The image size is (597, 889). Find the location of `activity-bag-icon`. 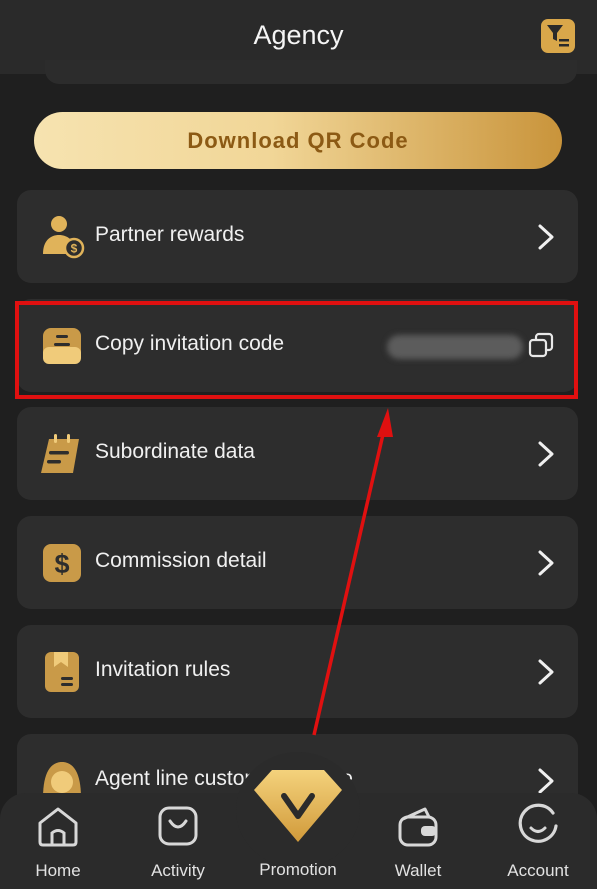

activity-bag-icon is located at coordinates (178, 826).